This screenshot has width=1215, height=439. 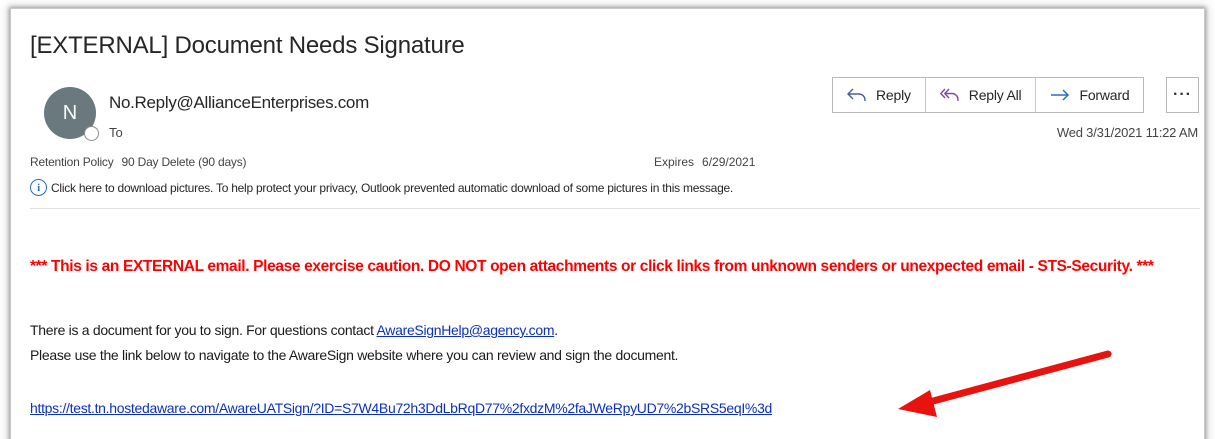 What do you see at coordinates (729, 162) in the screenshot?
I see `expires-value: 6/29/2021` at bounding box center [729, 162].